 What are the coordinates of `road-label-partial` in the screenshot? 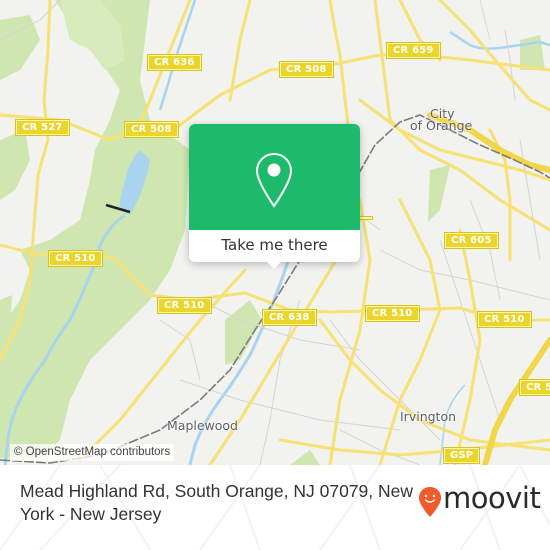 It's located at (366, 218).